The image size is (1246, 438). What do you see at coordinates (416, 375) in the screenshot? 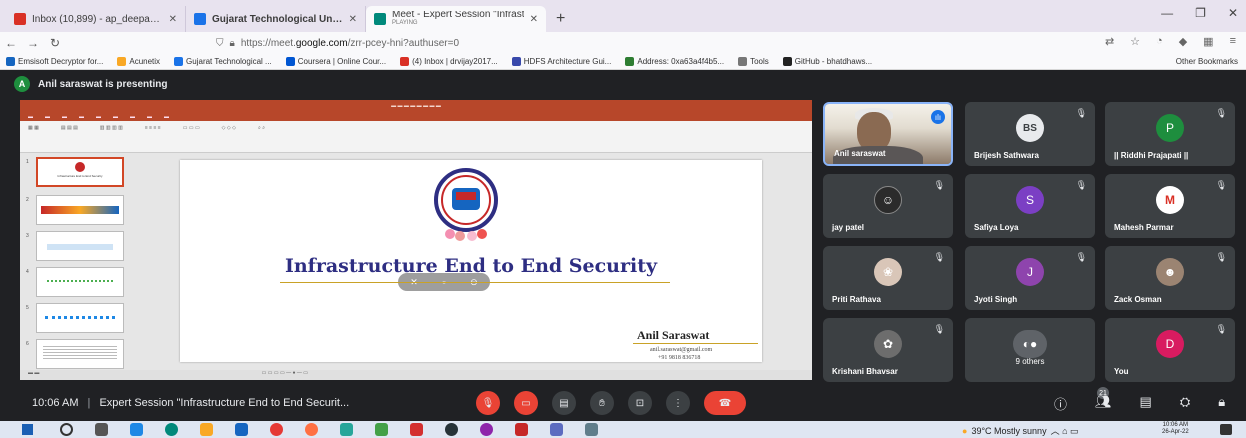
I see `powerpoint-statusbar: ▬ ▬ ▭ ▭ ▭ ▭ — ● — ▭` at bounding box center [416, 375].